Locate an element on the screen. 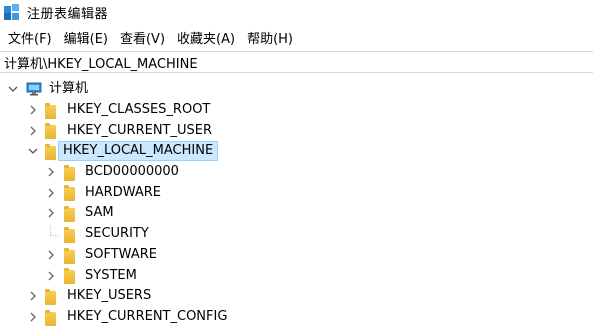 The image size is (593, 334). tree-node-hkey-current-user: HKEY_CURRENT_USER is located at coordinates (296, 130).